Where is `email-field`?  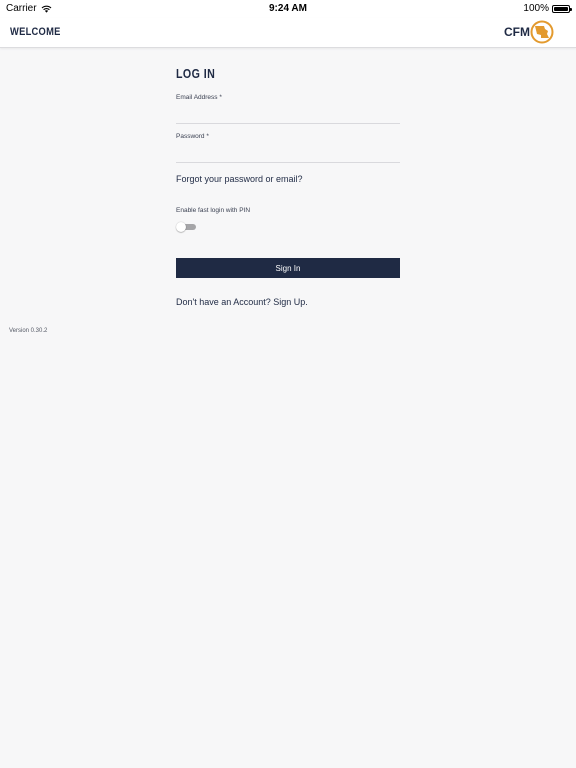
email-field is located at coordinates (288, 115).